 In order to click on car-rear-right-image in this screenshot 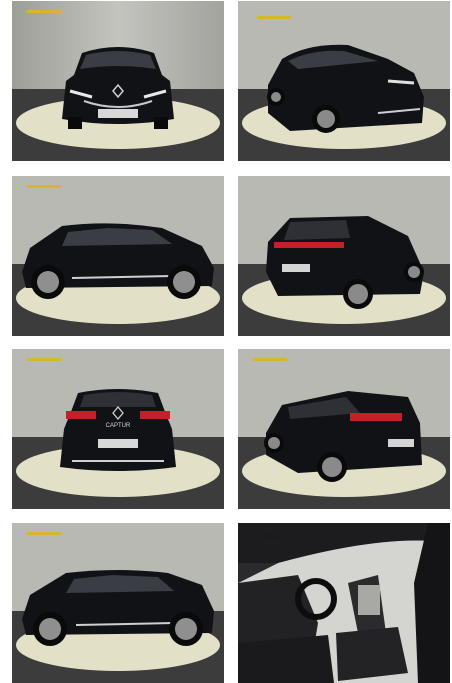, I will do `click(344, 429)`.